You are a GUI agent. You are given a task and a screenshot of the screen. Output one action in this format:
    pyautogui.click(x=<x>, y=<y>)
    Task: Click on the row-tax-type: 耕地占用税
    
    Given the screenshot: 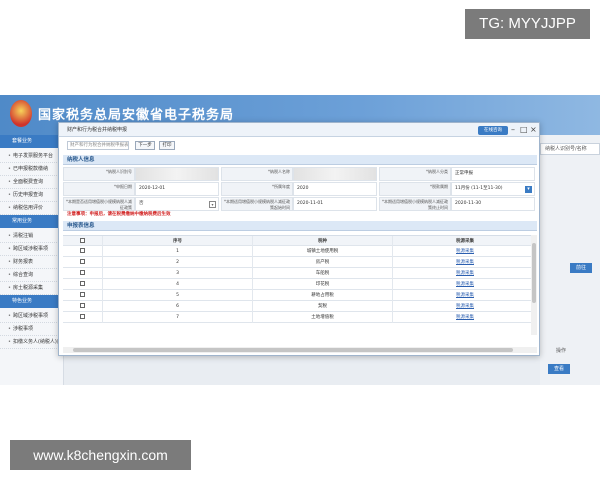 What is the action you would take?
    pyautogui.click(x=323, y=295)
    